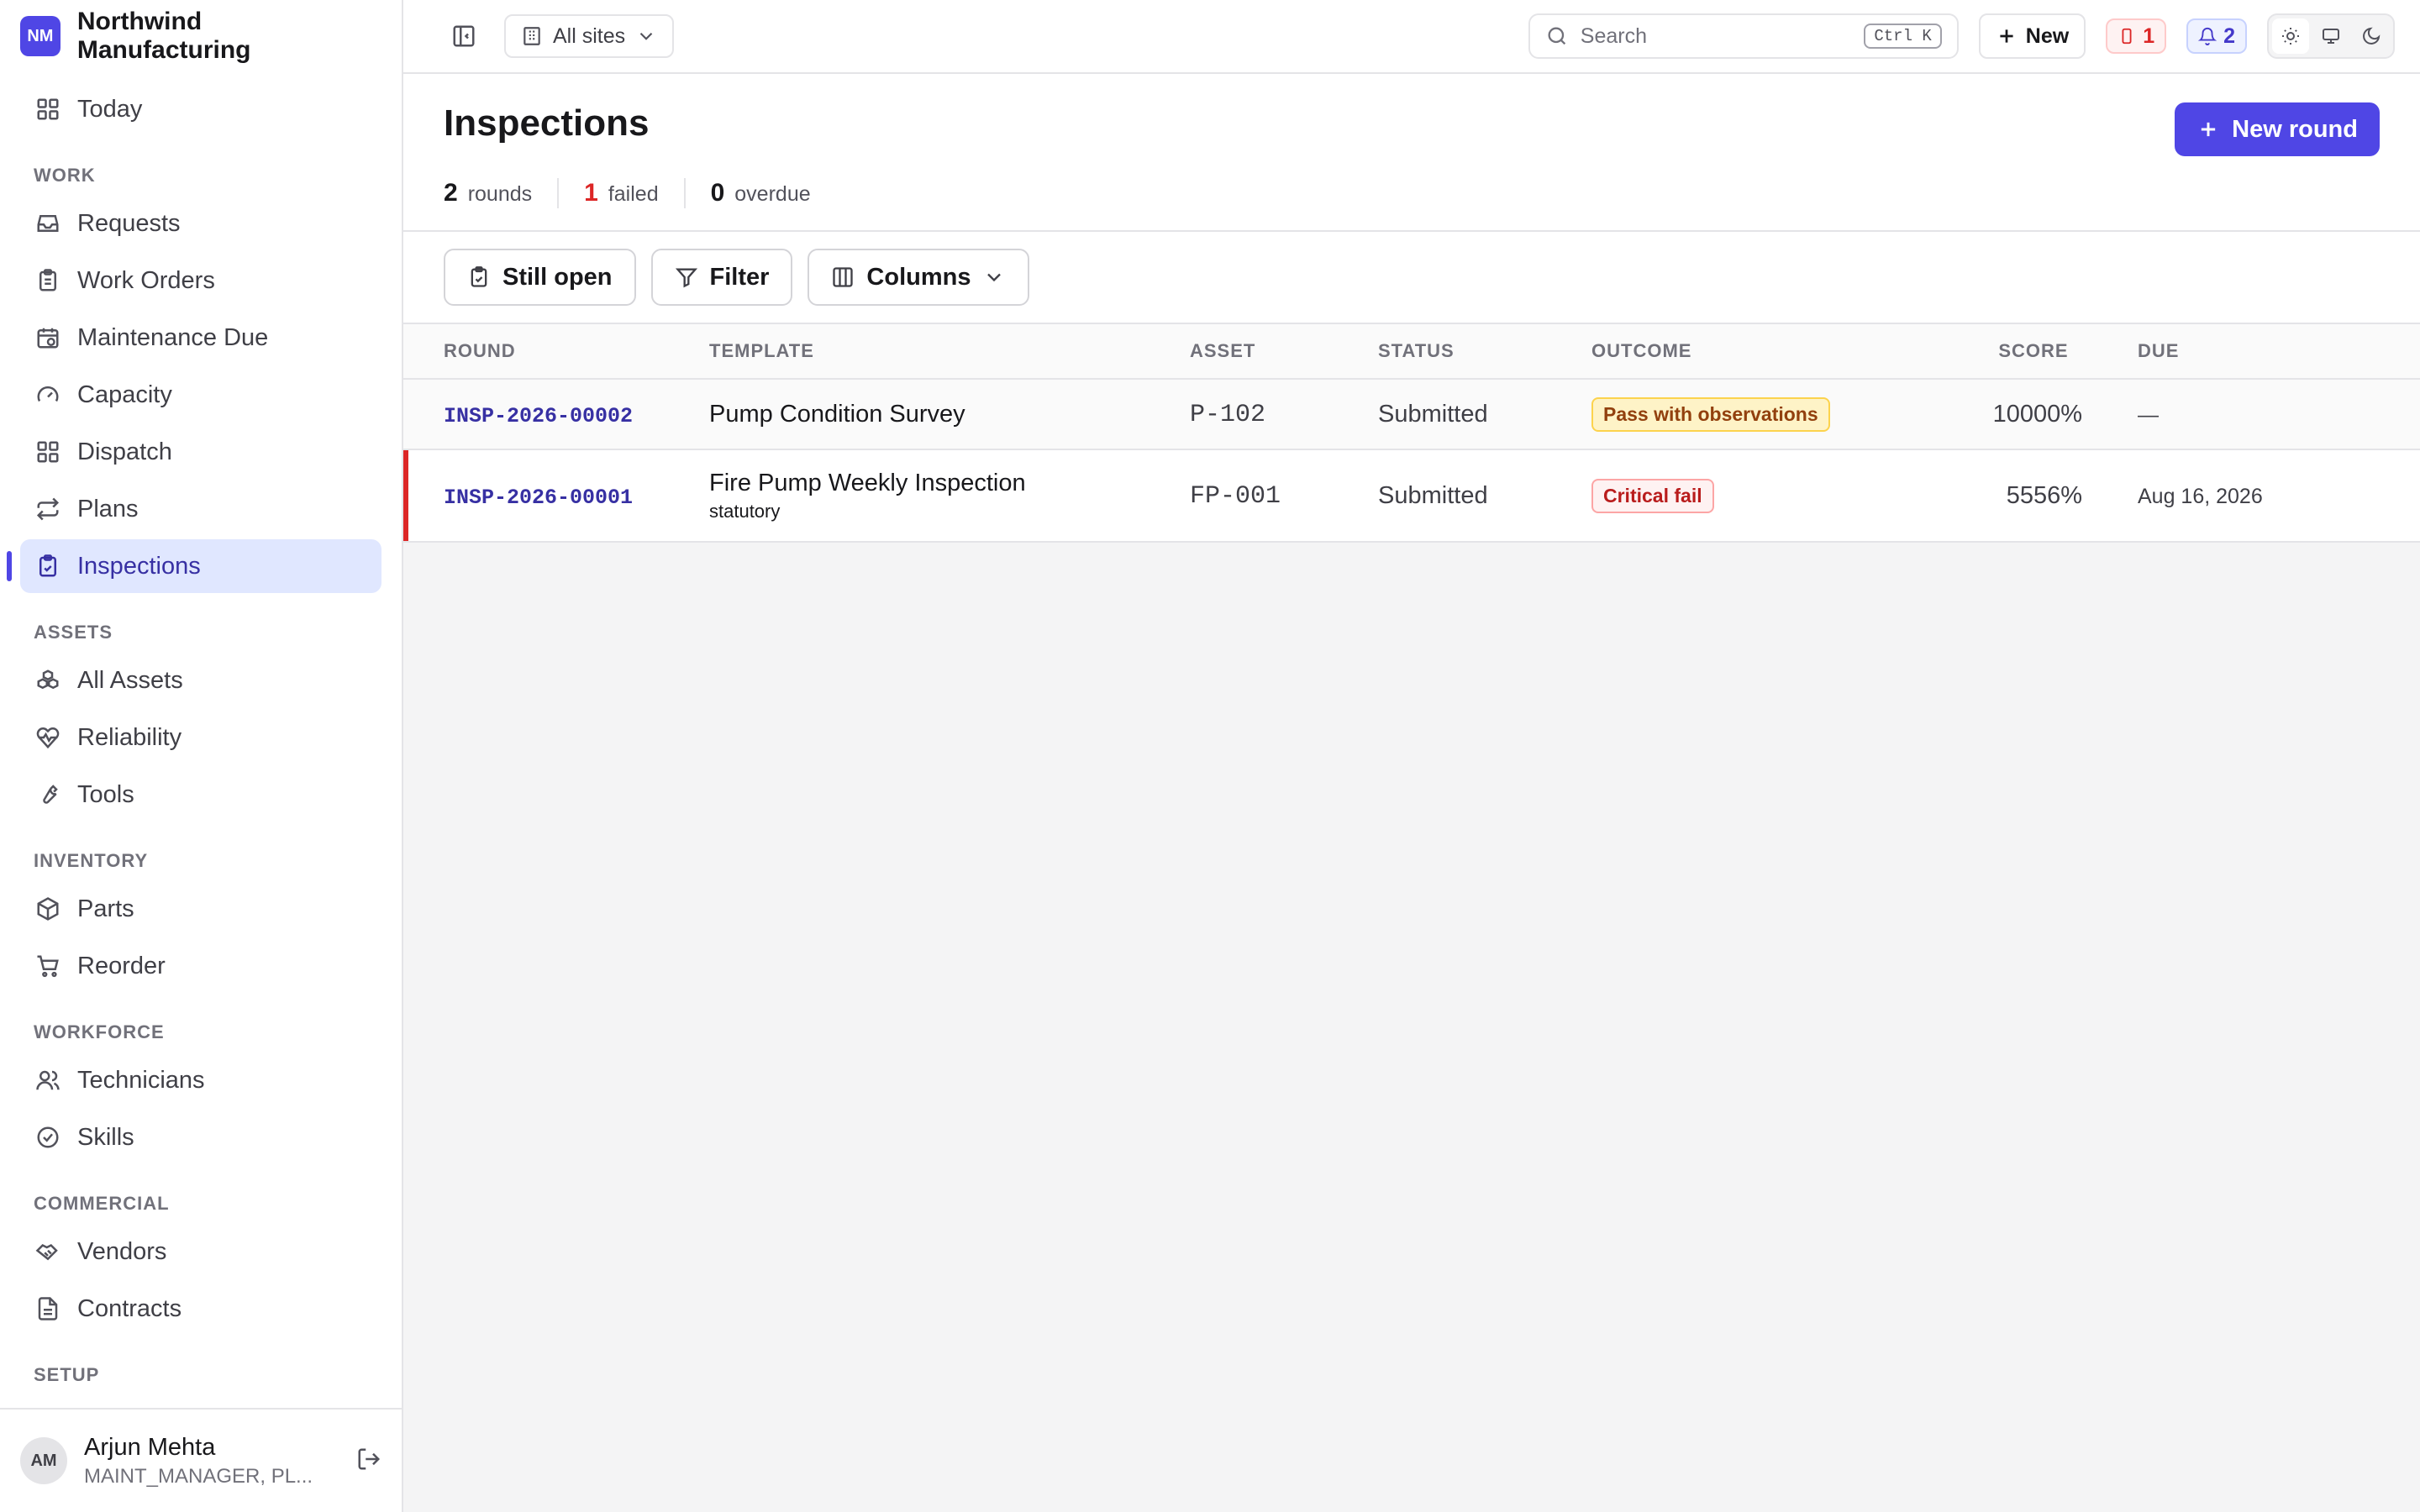  Describe the element at coordinates (2047, 36) in the screenshot. I see `new-button-label: New` at that location.